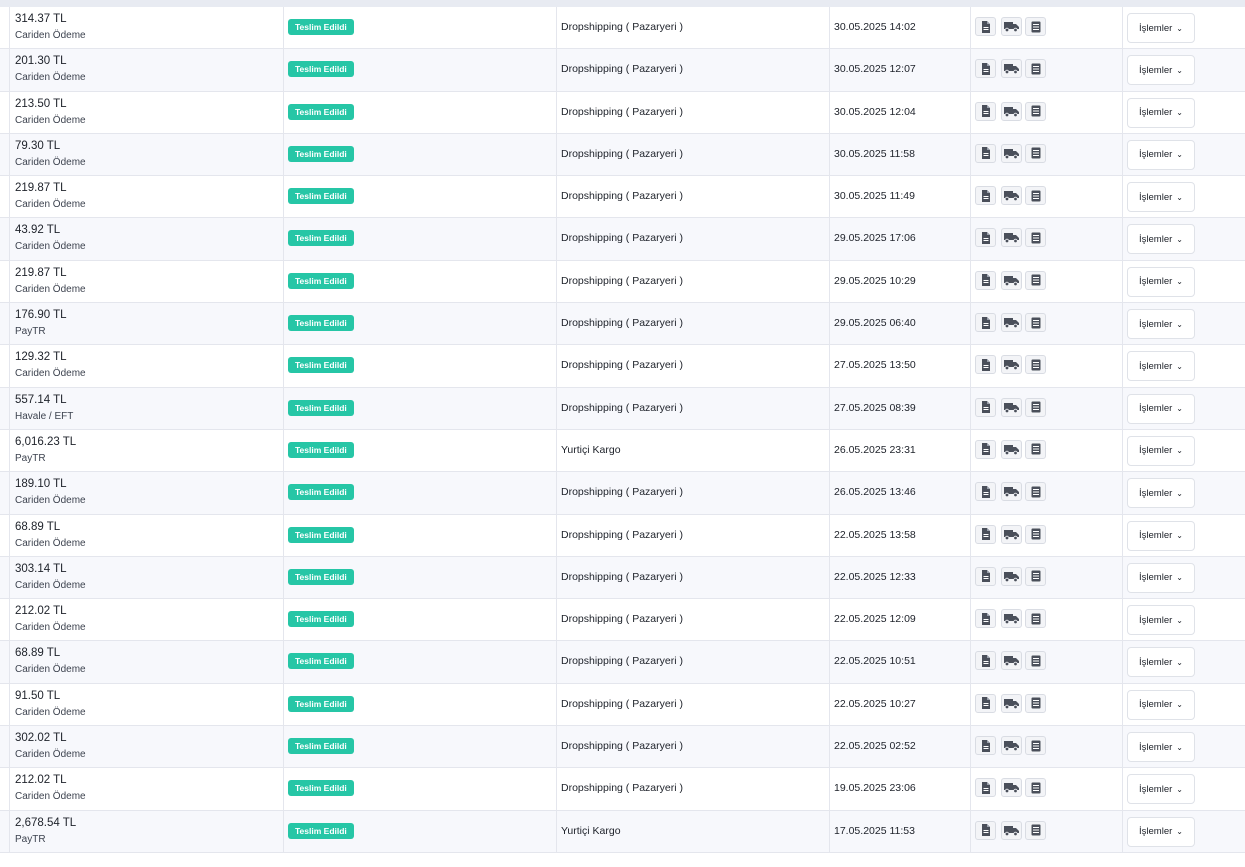 This screenshot has width=1245, height=867. Describe the element at coordinates (875, 492) in the screenshot. I see `order-date: 26.05.2025 13:46` at that location.